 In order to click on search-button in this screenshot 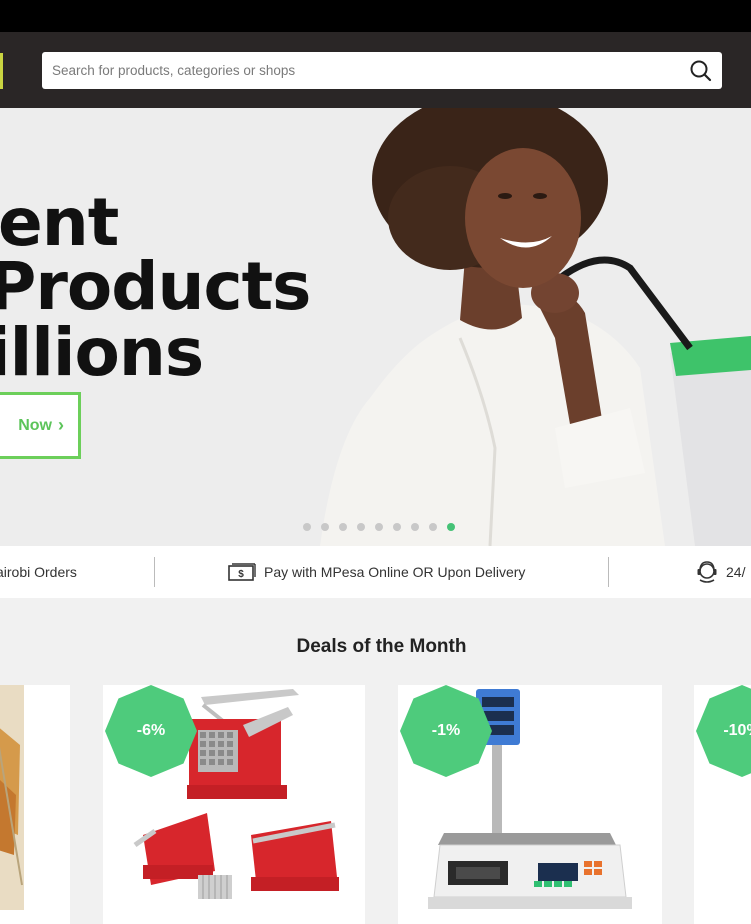, I will do `click(701, 71)`.